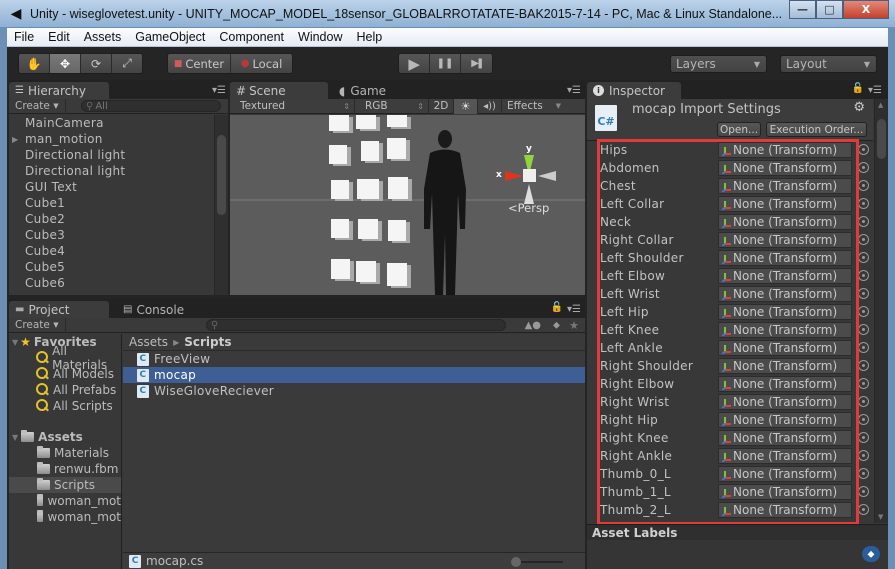 Image resolution: width=895 pixels, height=569 pixels. What do you see at coordinates (111, 187) in the screenshot?
I see `hierarchy-item: GUI Text` at bounding box center [111, 187].